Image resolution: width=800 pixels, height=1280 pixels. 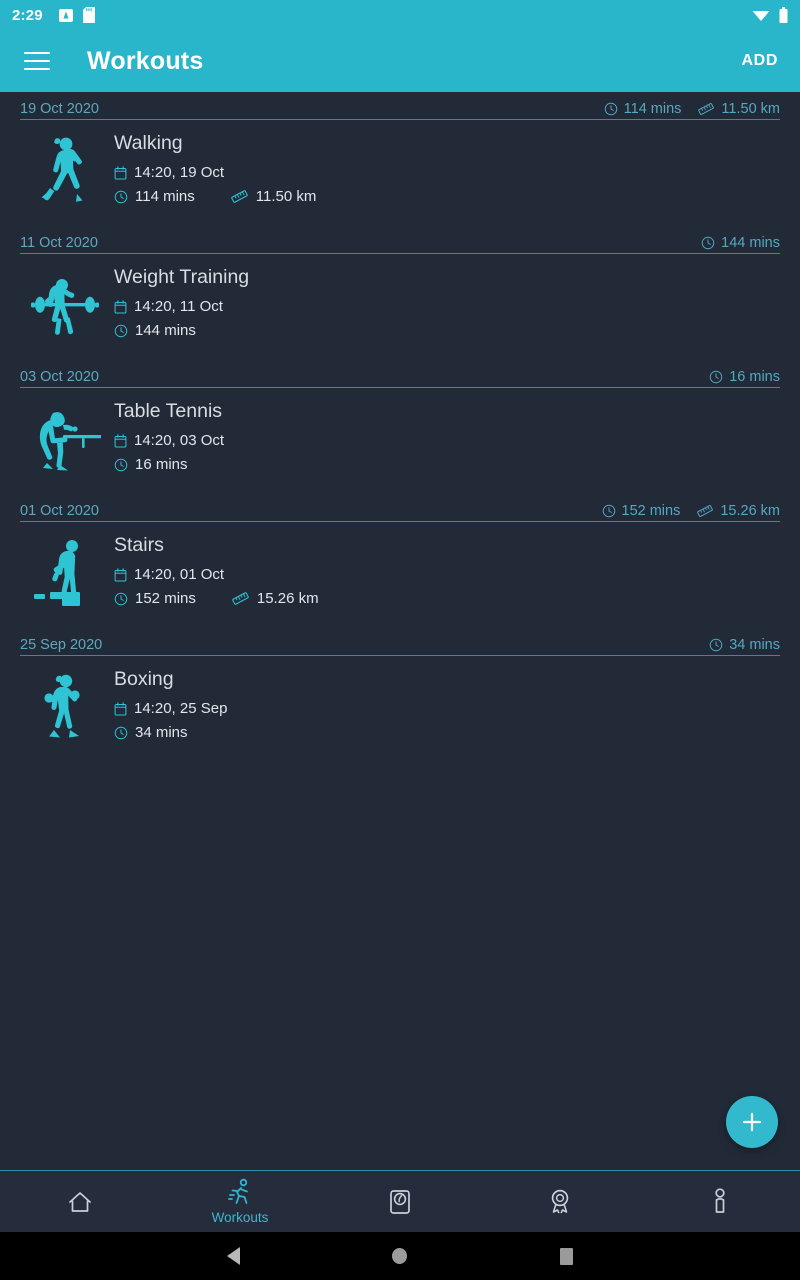 I want to click on group-summary-stats: 114 mins 11.50 km, so click(x=692, y=109).